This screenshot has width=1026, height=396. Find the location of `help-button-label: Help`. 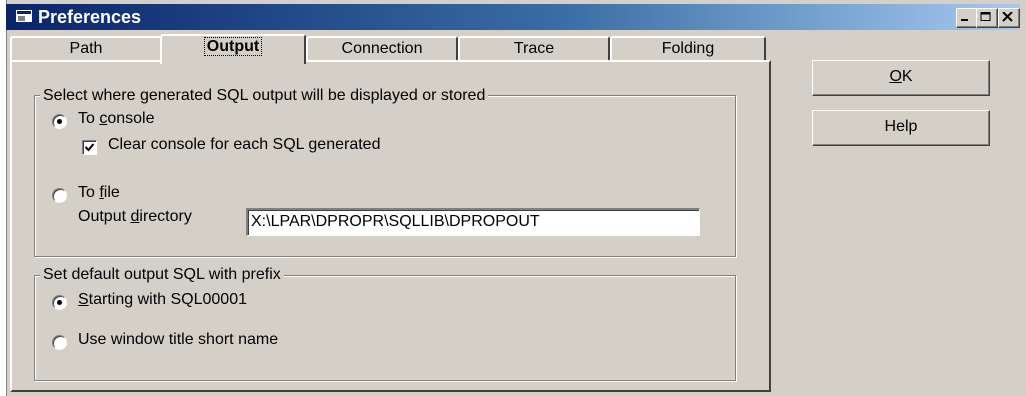

help-button-label: Help is located at coordinates (901, 126).